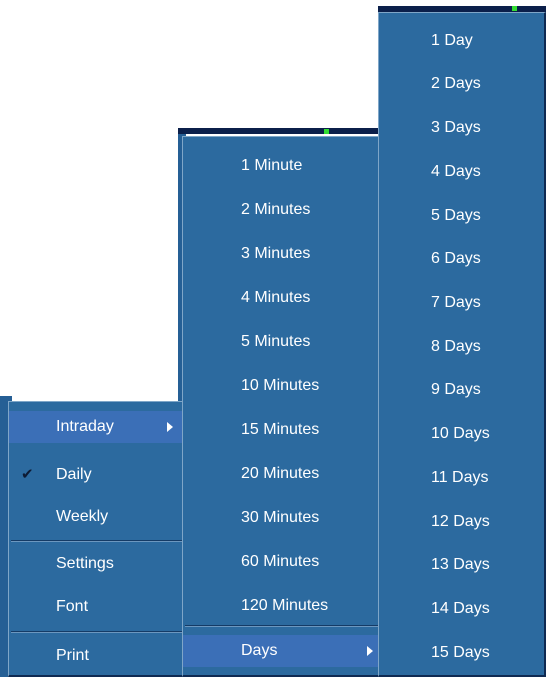  I want to click on menu-item-label: 15 Days, so click(460, 652).